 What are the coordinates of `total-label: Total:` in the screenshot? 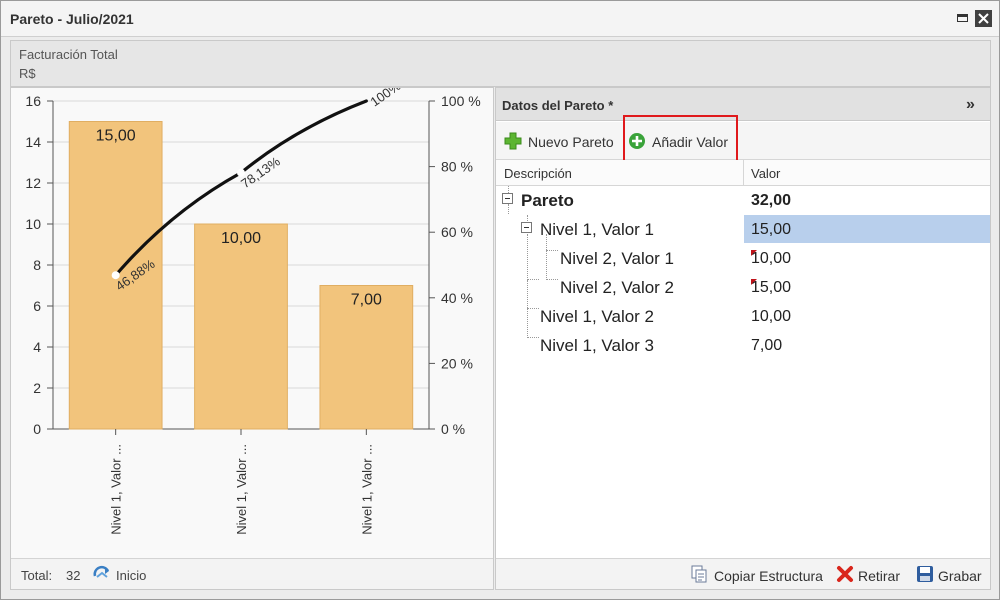 It's located at (37, 575).